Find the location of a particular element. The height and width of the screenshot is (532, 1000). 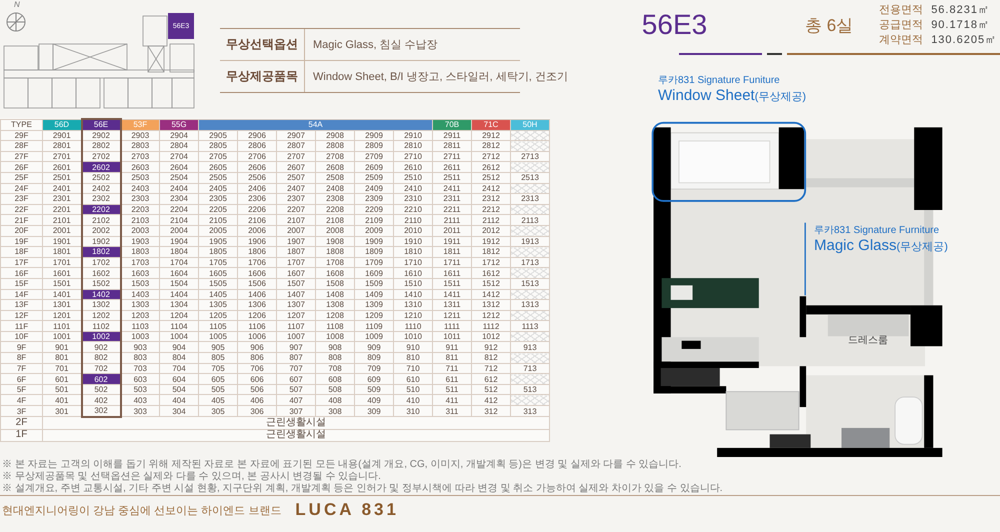

unit-cell: 2306 is located at coordinates (257, 199).